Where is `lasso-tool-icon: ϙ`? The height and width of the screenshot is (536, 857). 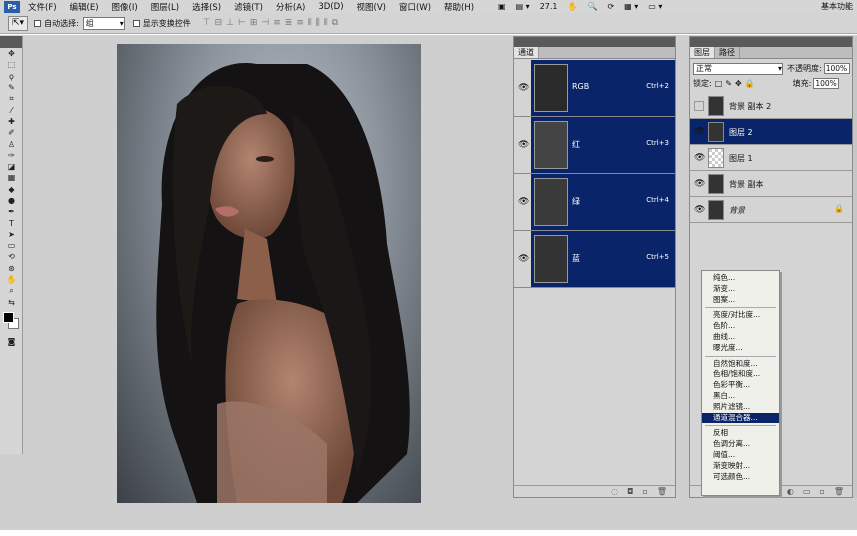 lasso-tool-icon: ϙ is located at coordinates (11, 76).